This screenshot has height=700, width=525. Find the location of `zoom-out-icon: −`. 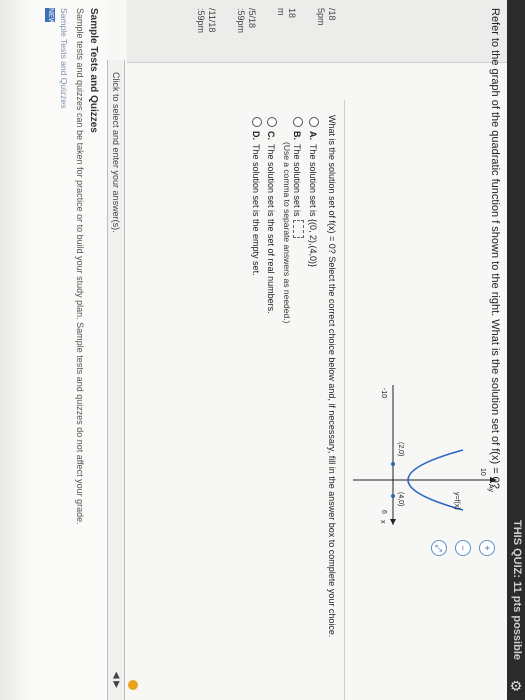

zoom-out-icon: − is located at coordinates (463, 548).